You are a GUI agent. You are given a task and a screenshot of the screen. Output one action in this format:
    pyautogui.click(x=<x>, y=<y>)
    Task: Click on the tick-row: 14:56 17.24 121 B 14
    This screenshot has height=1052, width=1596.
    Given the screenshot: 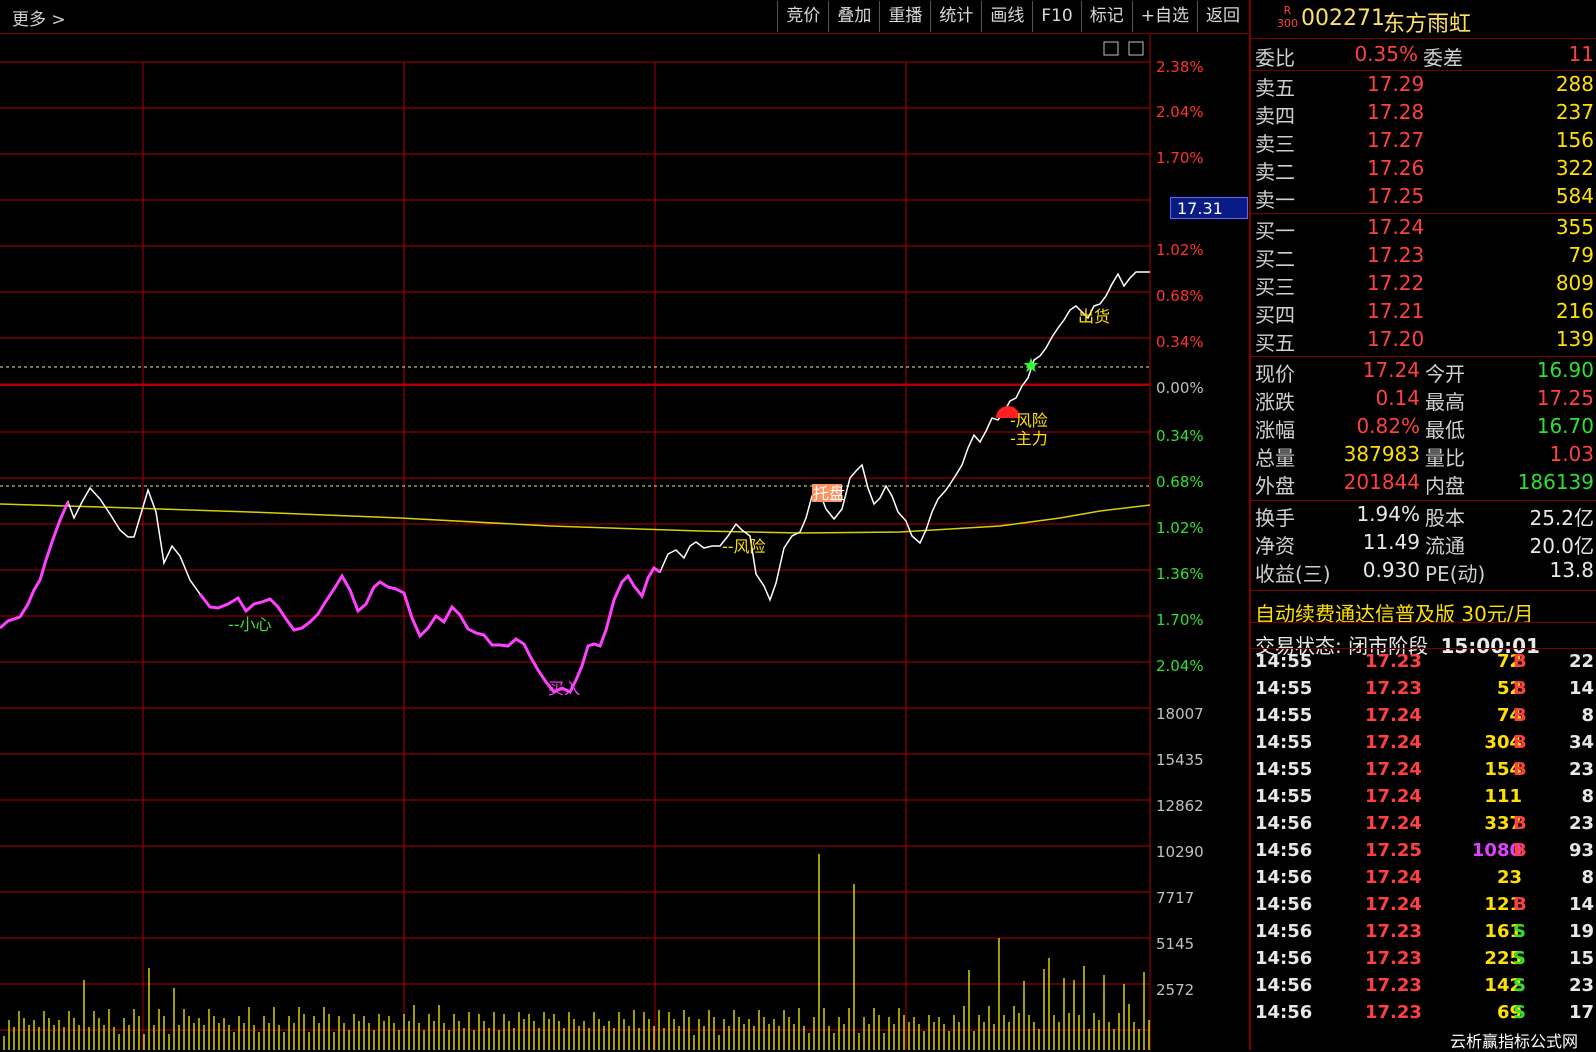 What is the action you would take?
    pyautogui.click(x=1424, y=904)
    